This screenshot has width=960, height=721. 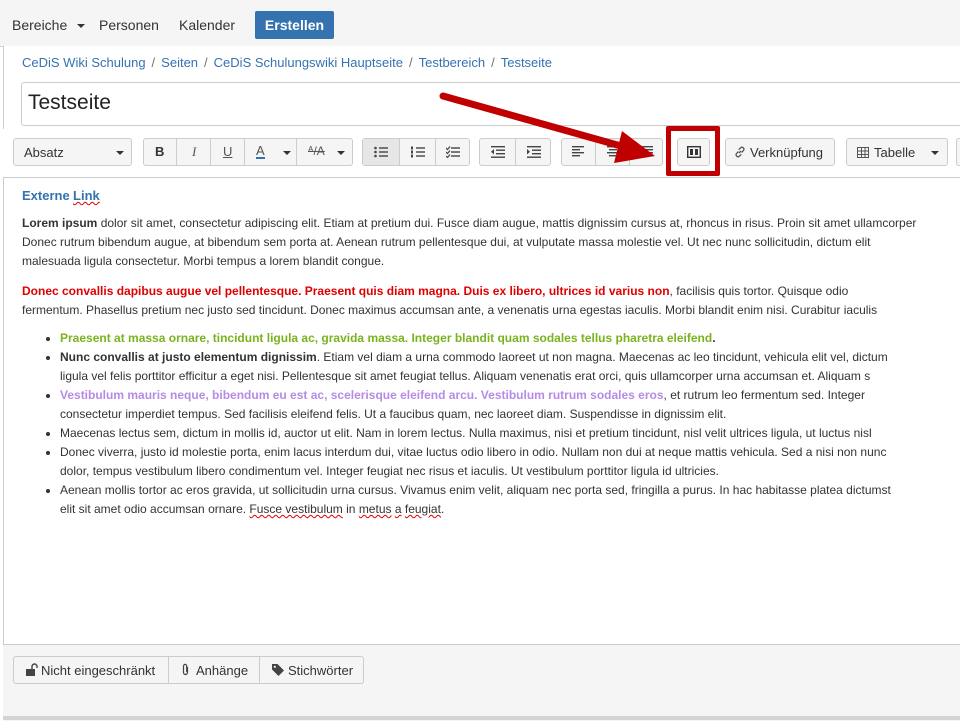 I want to click on table-icon, so click(x=863, y=152).